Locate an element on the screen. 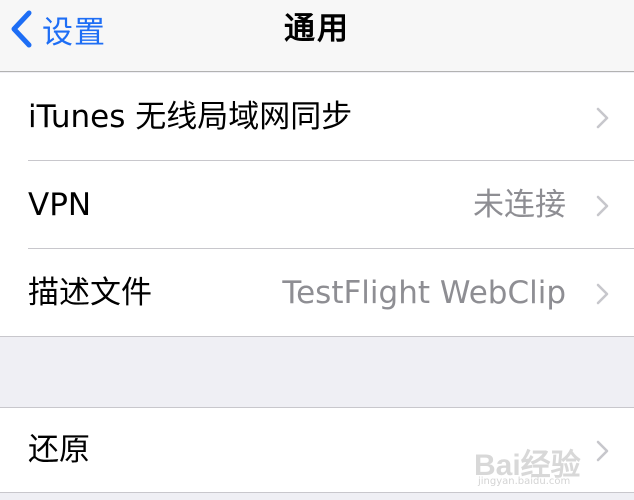 This screenshot has height=500, width=634. row-label: 还原 is located at coordinates (59, 450).